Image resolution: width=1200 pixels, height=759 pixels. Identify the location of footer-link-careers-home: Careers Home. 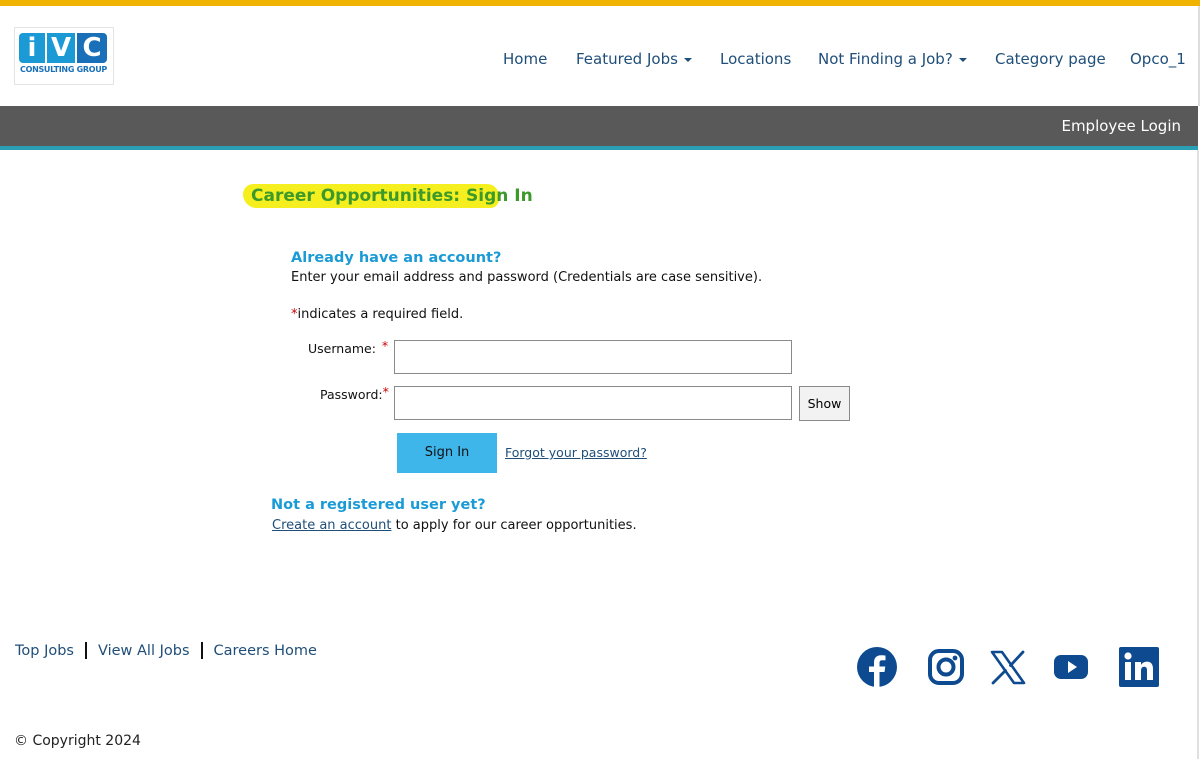
(265, 651).